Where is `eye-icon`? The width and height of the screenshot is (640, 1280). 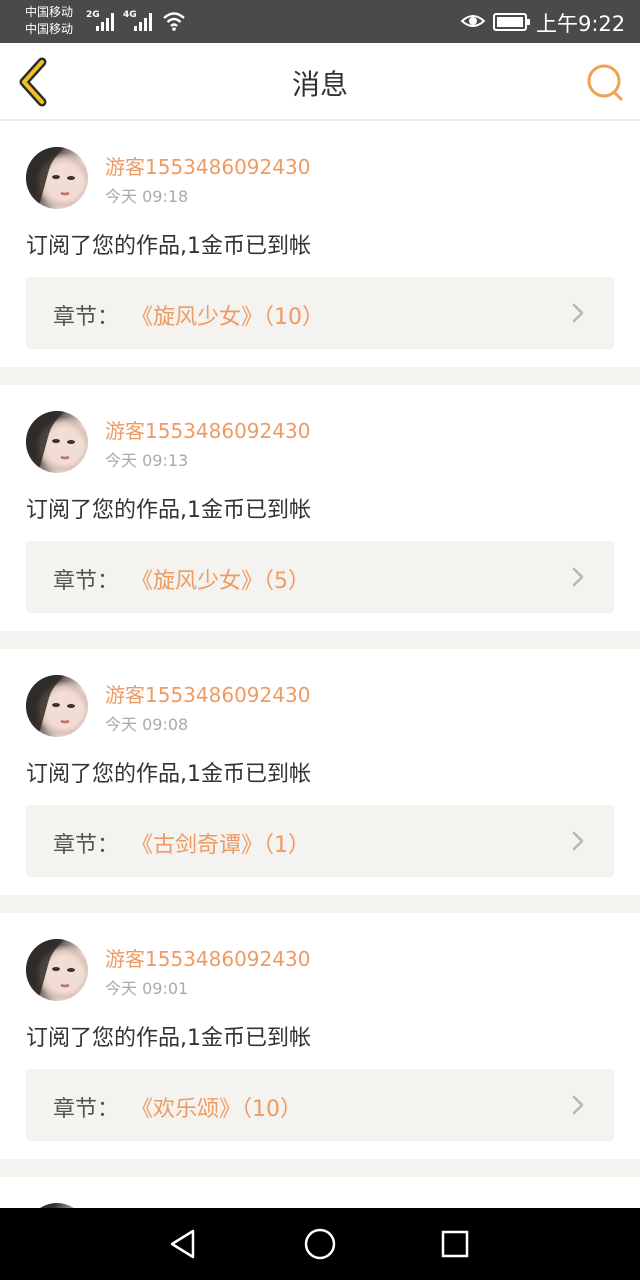
eye-icon is located at coordinates (473, 21).